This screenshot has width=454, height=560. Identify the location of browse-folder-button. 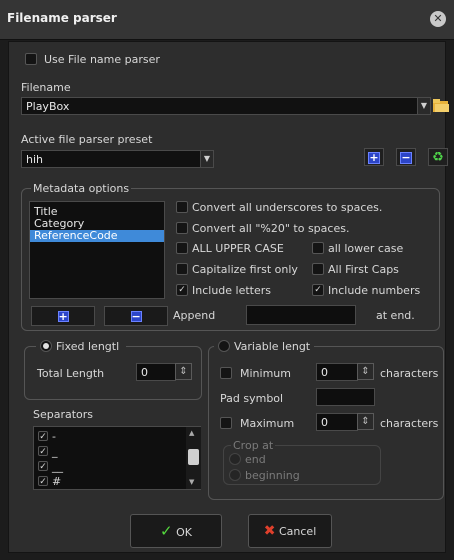
(441, 105).